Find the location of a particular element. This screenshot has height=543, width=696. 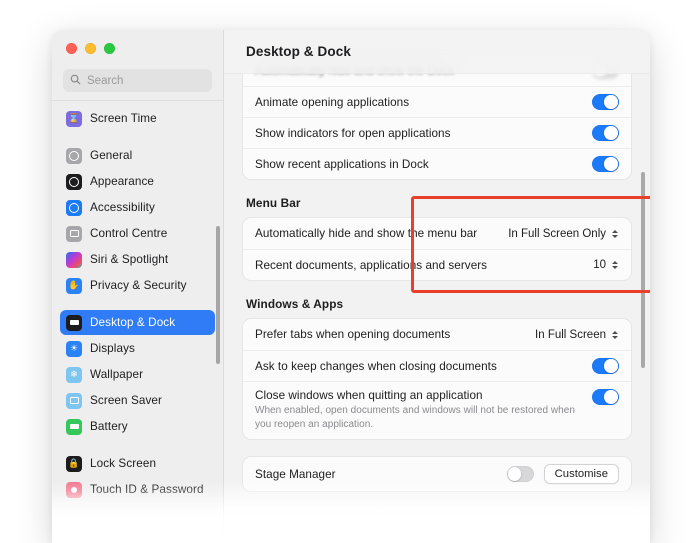

sidebar-item-wallpaper: ❄ Wallpaper is located at coordinates (137, 374).